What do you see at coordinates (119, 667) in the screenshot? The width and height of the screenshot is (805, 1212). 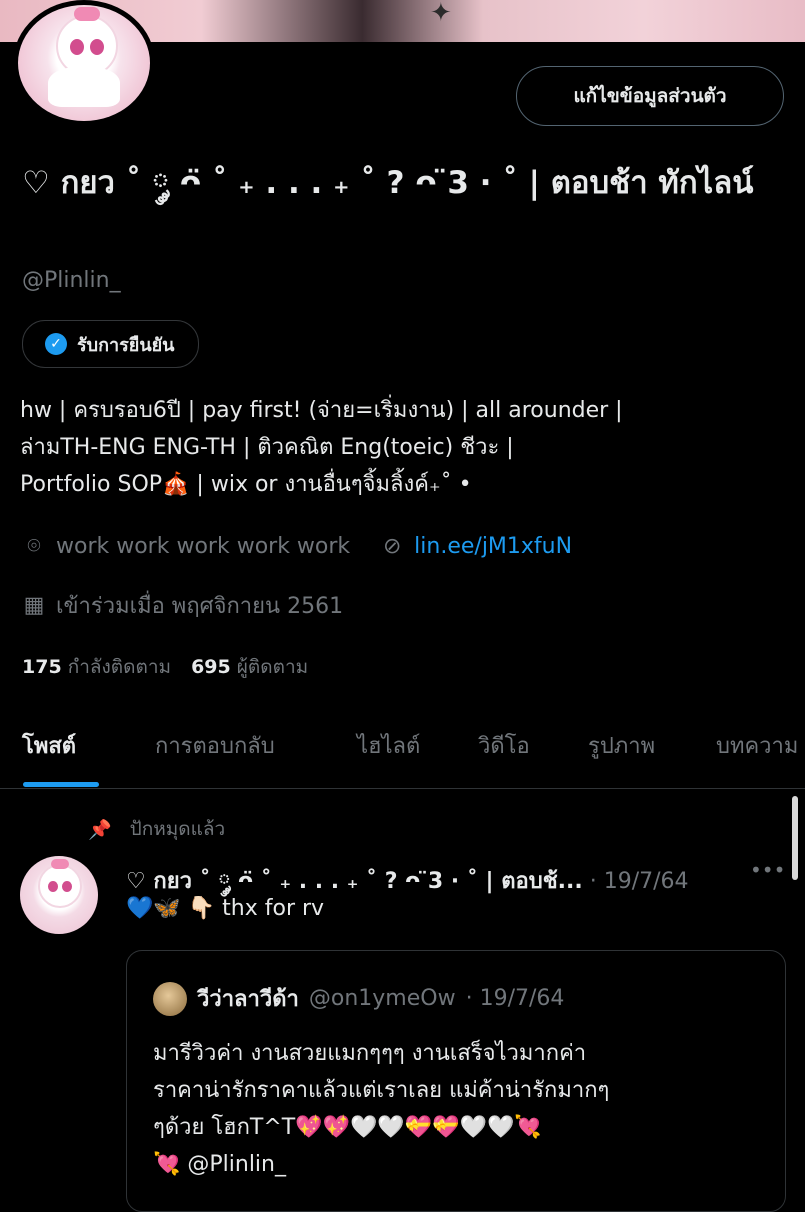 I see `following-label: กำลังติดตาม` at bounding box center [119, 667].